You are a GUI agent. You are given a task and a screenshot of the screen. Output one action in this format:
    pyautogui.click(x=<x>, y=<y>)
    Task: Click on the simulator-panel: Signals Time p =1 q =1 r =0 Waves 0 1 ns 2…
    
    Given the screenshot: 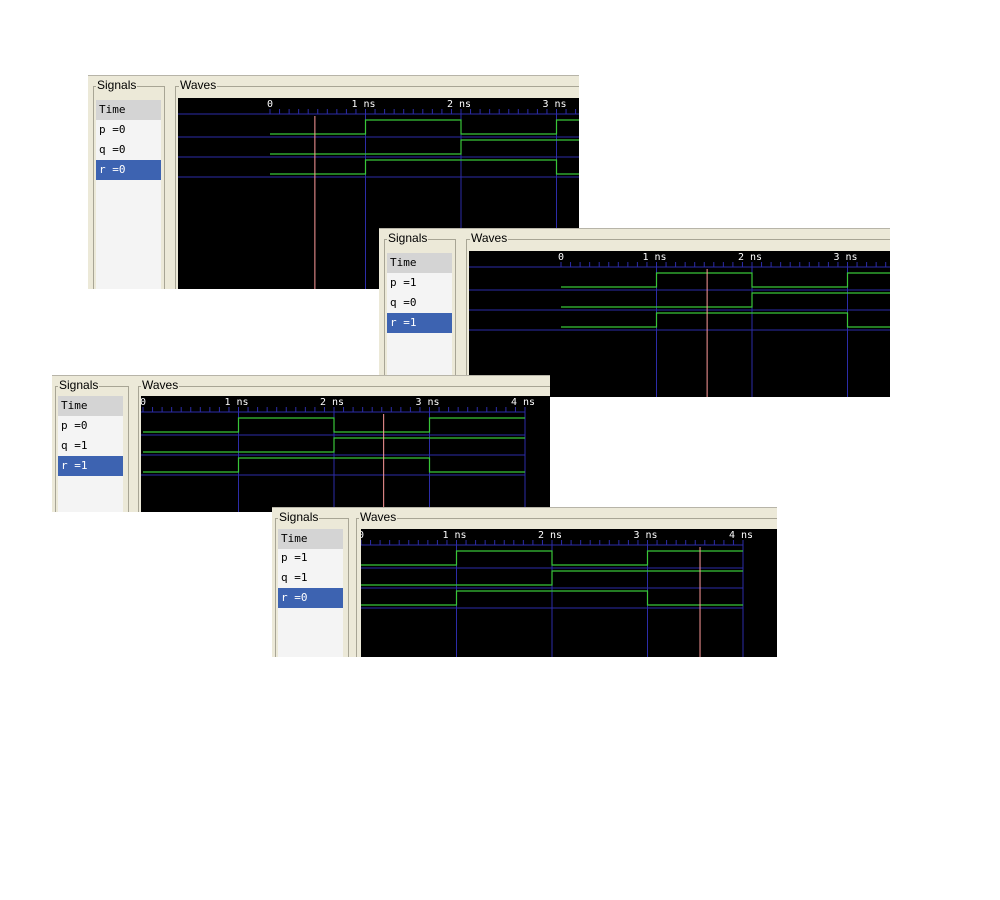 What is the action you would take?
    pyautogui.click(x=524, y=582)
    